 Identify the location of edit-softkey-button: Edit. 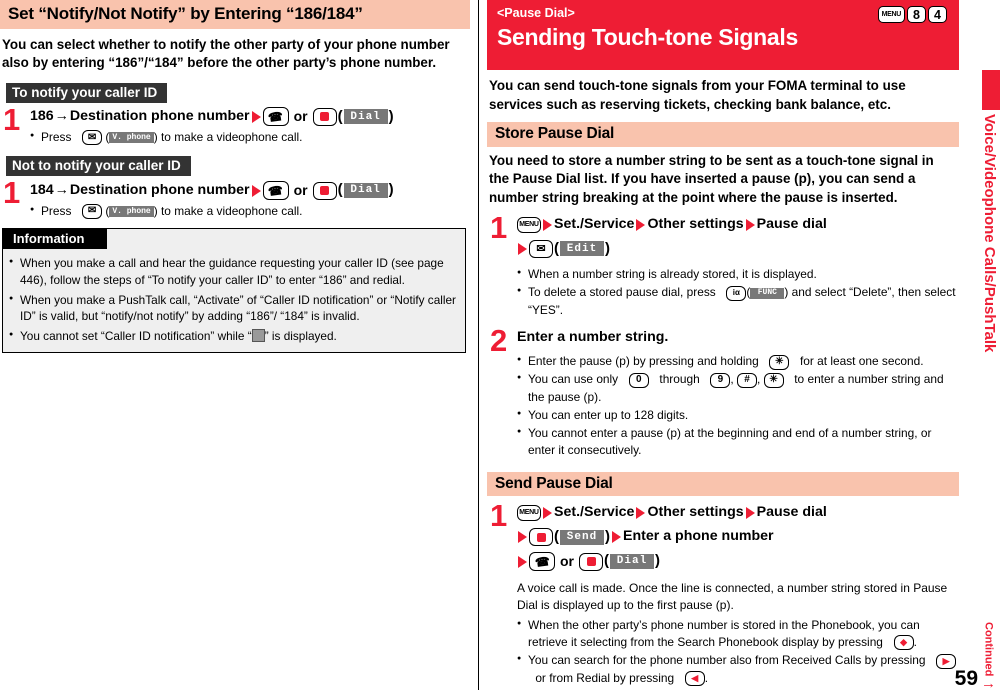
(582, 249).